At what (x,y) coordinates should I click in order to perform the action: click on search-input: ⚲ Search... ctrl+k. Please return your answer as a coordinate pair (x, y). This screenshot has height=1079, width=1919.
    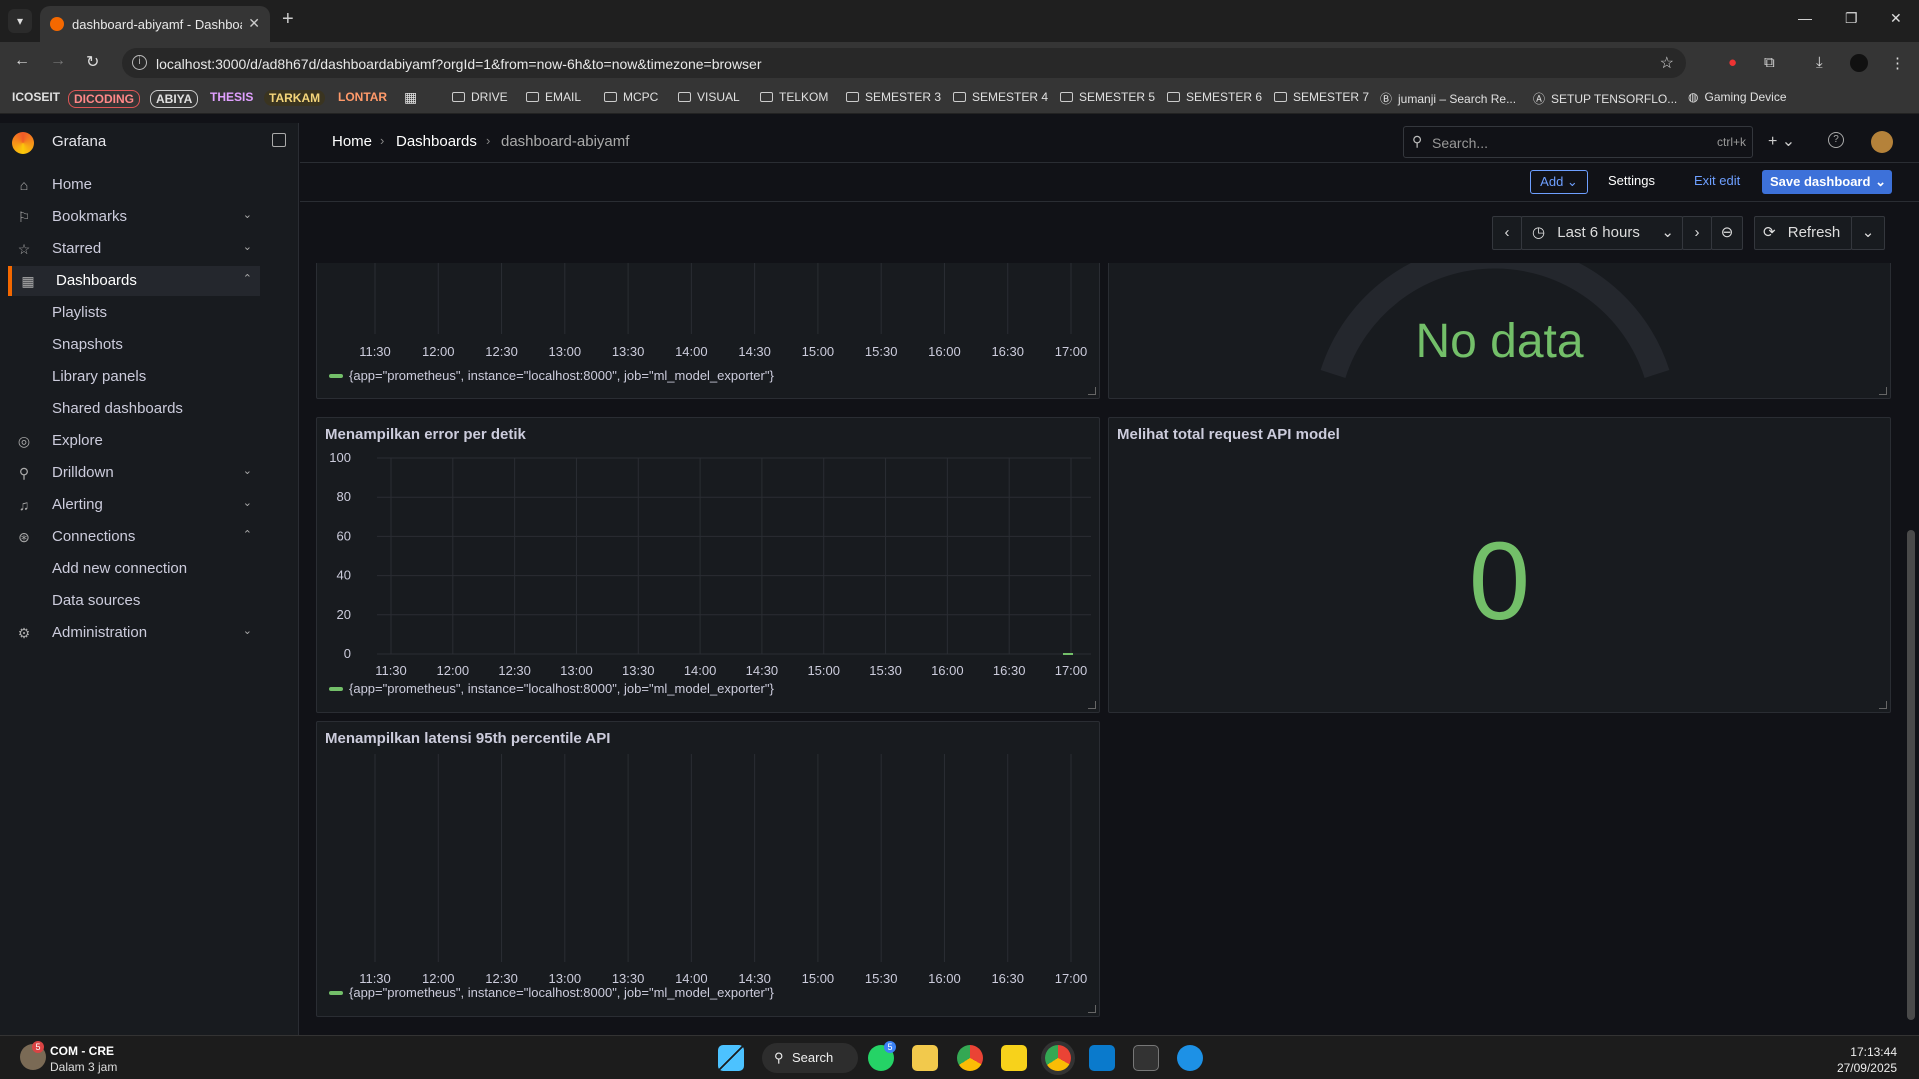
    Looking at the image, I should click on (1578, 142).